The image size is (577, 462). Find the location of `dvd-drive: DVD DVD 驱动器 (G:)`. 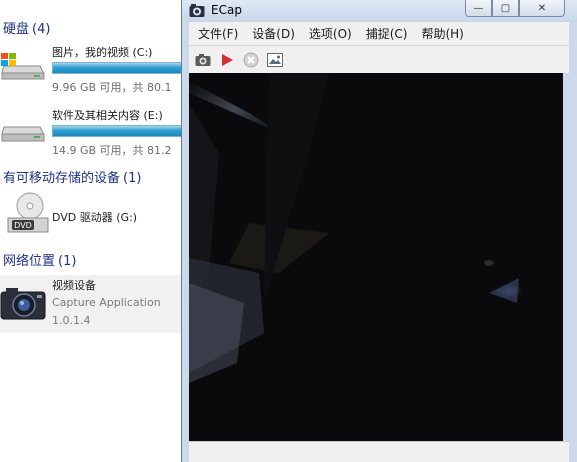

dvd-drive: DVD DVD 驱动器 (G:) is located at coordinates (95, 217).